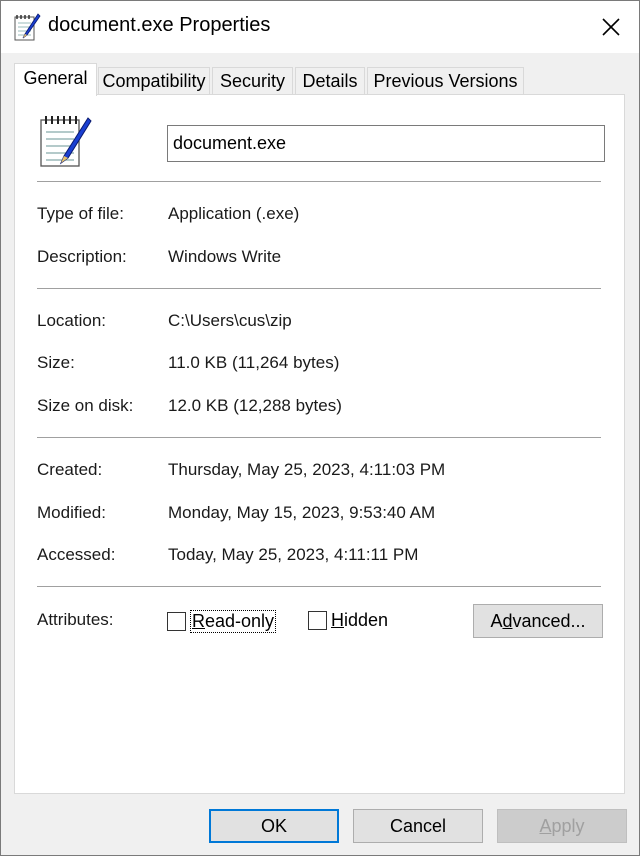  Describe the element at coordinates (254, 362) in the screenshot. I see `size-value: 11.0 KB (11,264 bytes)` at that location.